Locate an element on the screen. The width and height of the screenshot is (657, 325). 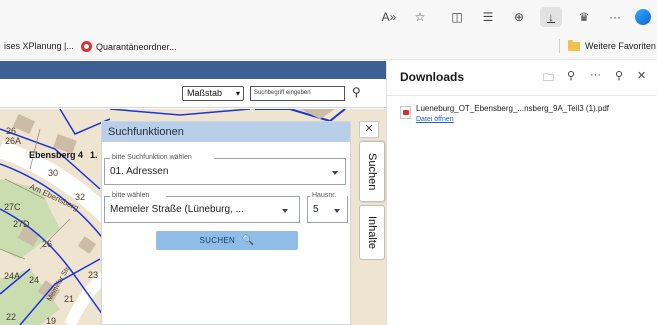
search-downloads-icon: ⚲ is located at coordinates (571, 75).